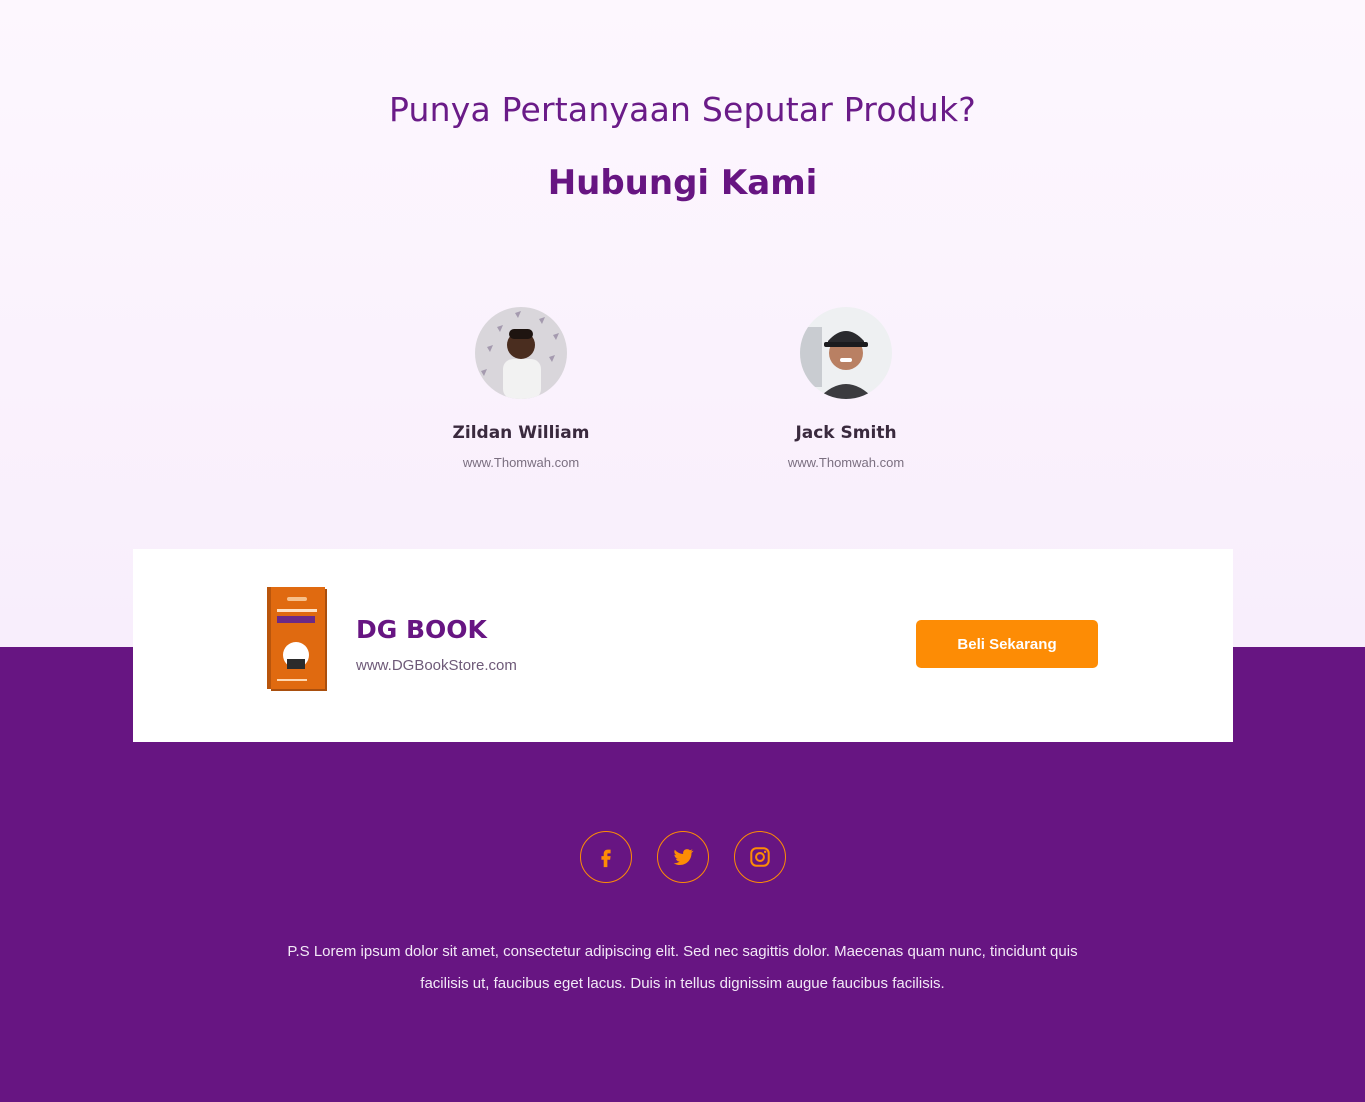 This screenshot has width=1365, height=1102. I want to click on section-question: Punya Pertanyaan Seputar Produk?, so click(682, 109).